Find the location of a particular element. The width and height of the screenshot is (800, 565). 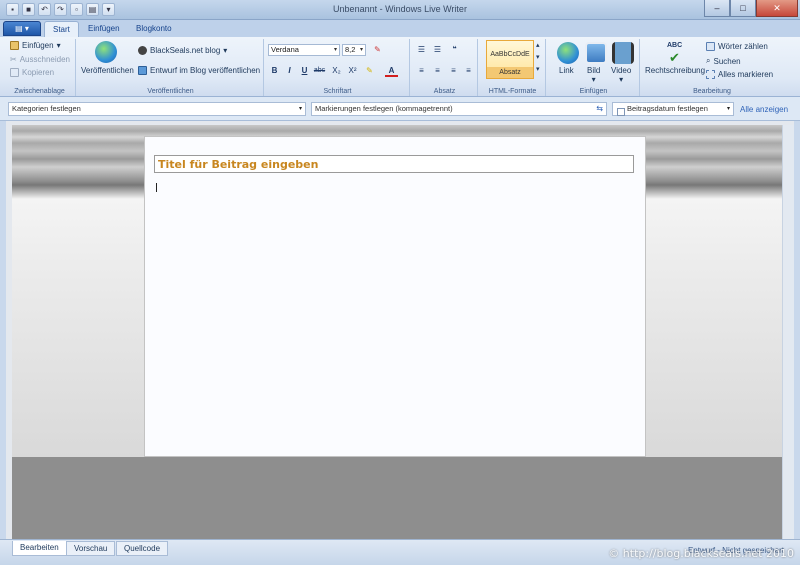

select-all-button: Alles markieren is located at coordinates (739, 74).